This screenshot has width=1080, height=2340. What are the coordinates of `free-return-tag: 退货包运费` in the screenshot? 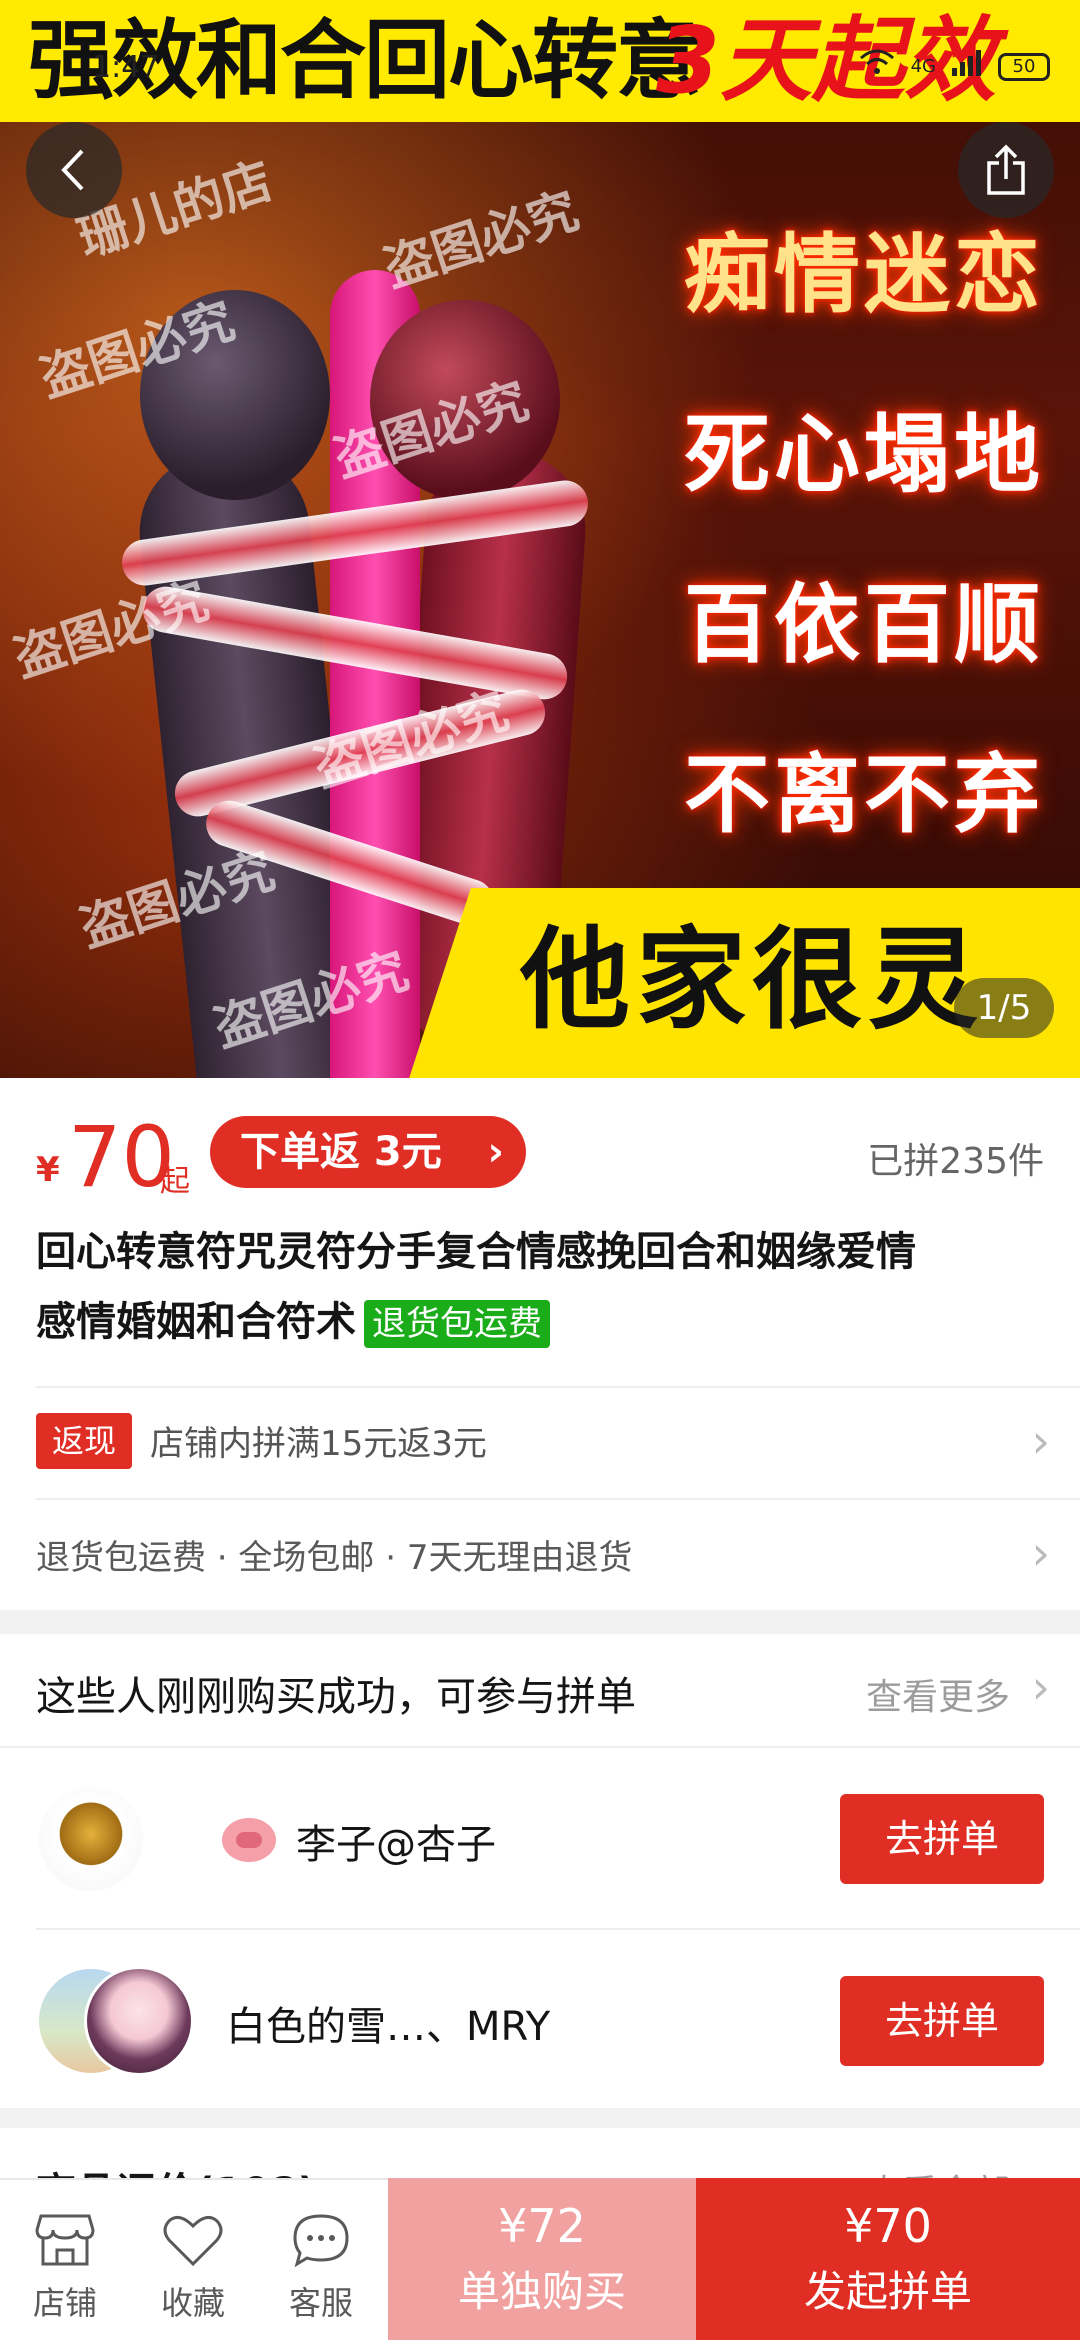 It's located at (457, 1324).